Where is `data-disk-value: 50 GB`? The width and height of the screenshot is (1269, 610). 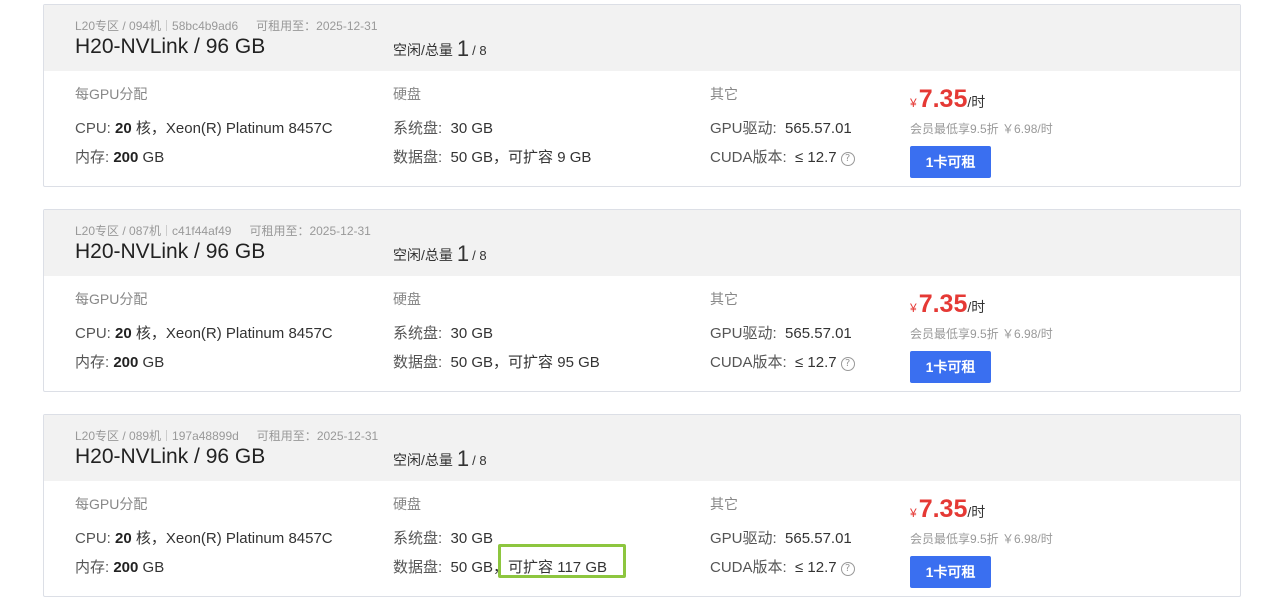
data-disk-value: 50 GB is located at coordinates (472, 362).